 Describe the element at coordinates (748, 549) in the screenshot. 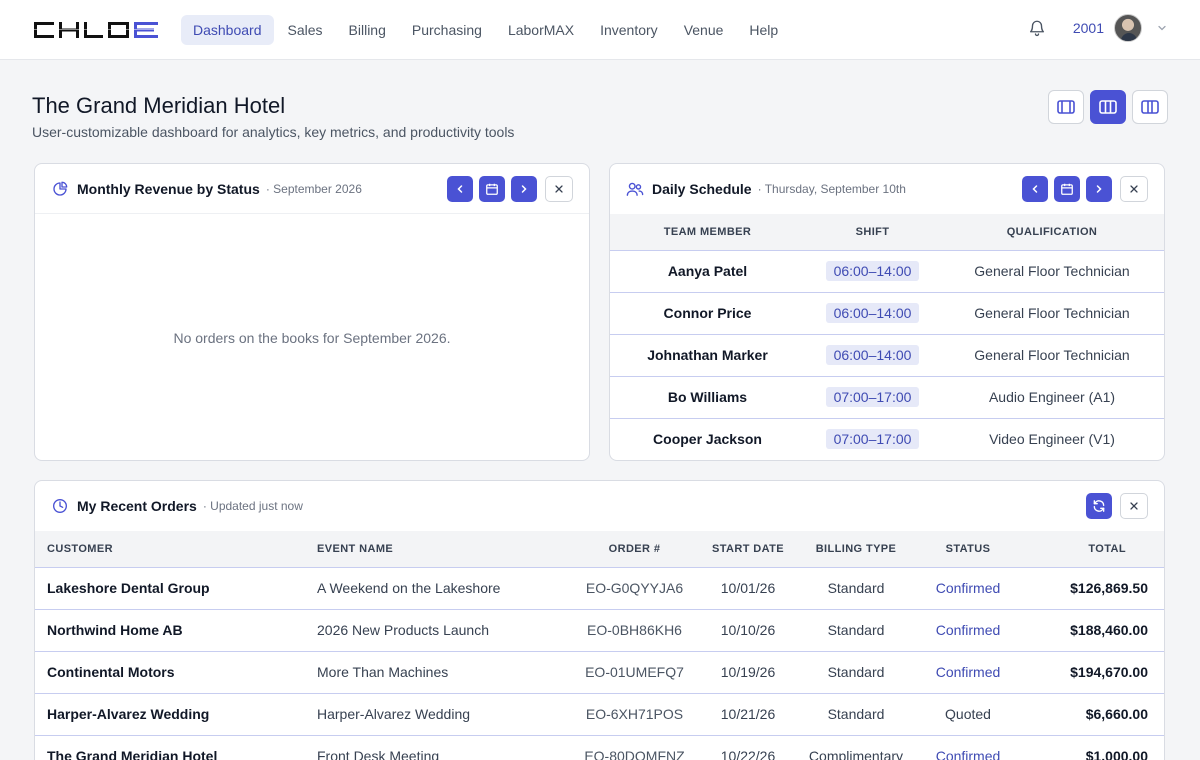

I see `col-start-date: START DATE` at that location.